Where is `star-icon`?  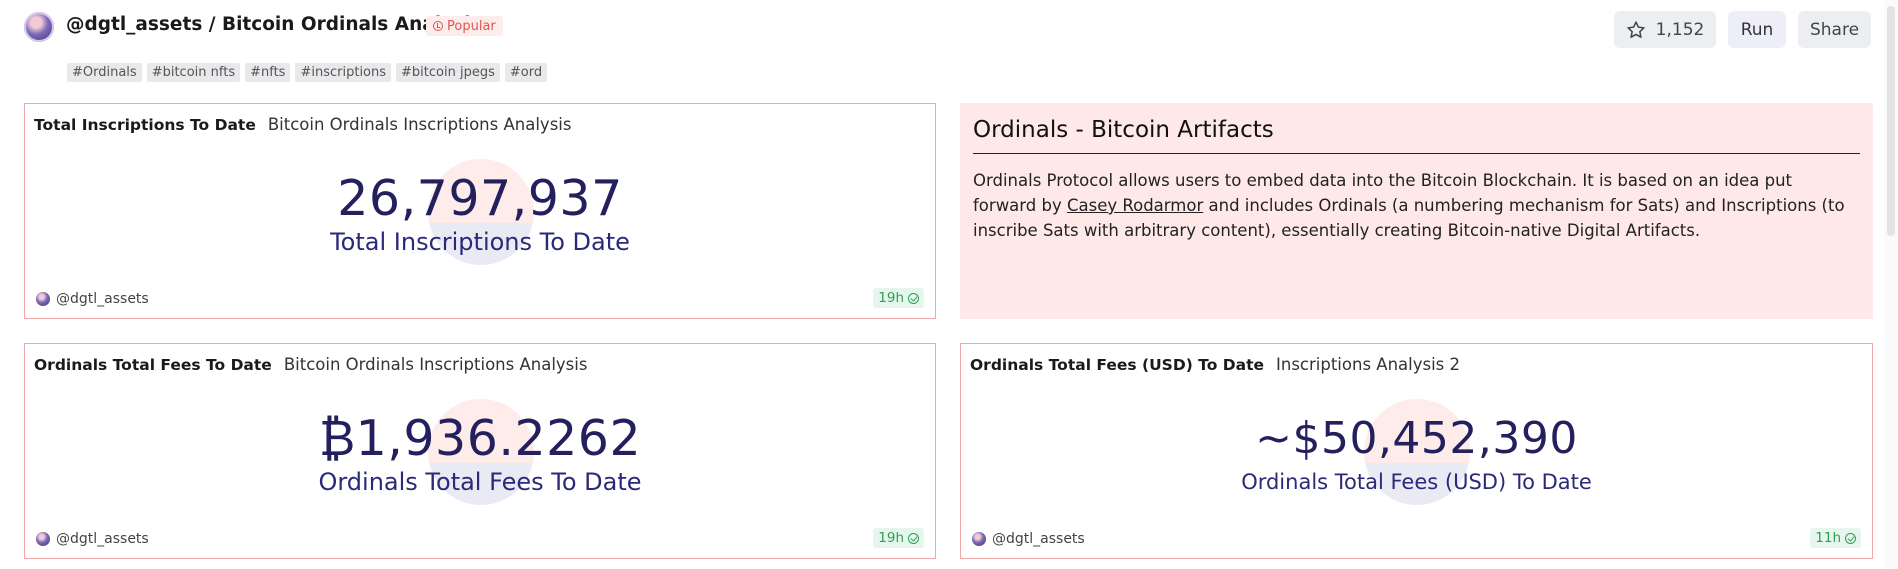 star-icon is located at coordinates (1635, 29).